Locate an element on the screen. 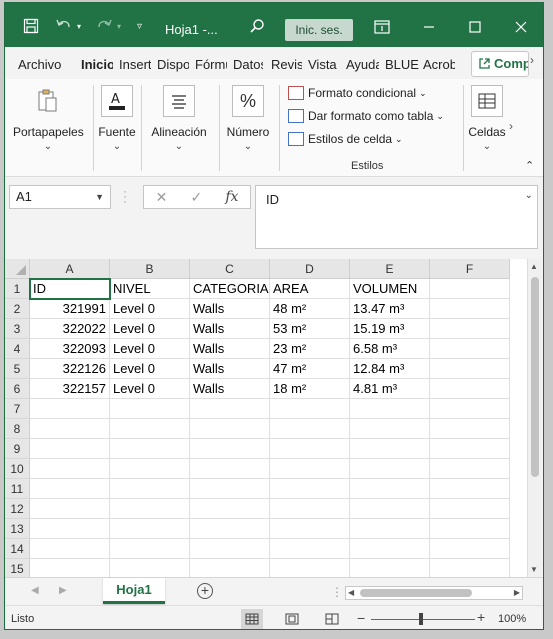 The image size is (553, 639). cell-d14 is located at coordinates (310, 549).